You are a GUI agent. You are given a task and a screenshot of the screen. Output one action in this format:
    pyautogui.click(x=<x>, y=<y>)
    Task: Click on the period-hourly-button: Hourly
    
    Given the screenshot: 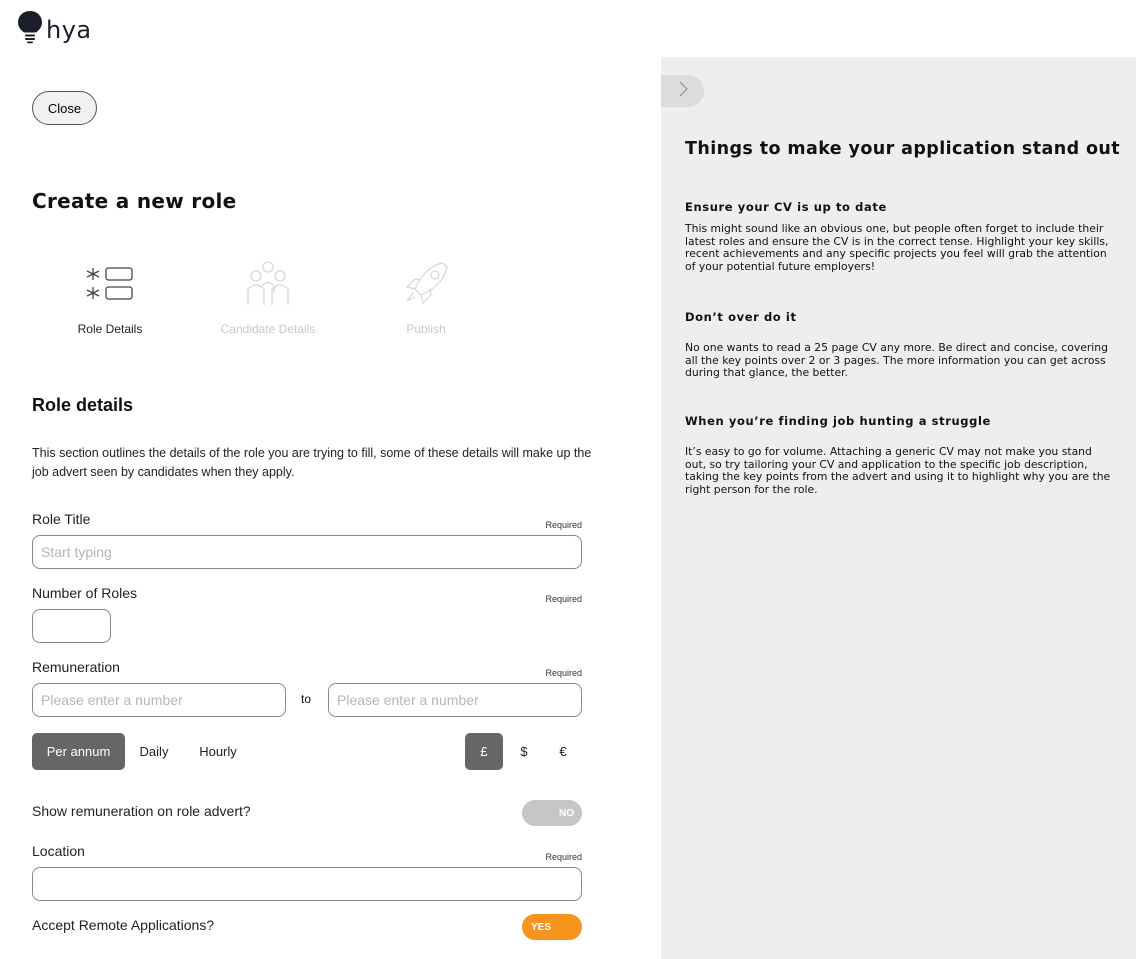 What is the action you would take?
    pyautogui.click(x=218, y=751)
    